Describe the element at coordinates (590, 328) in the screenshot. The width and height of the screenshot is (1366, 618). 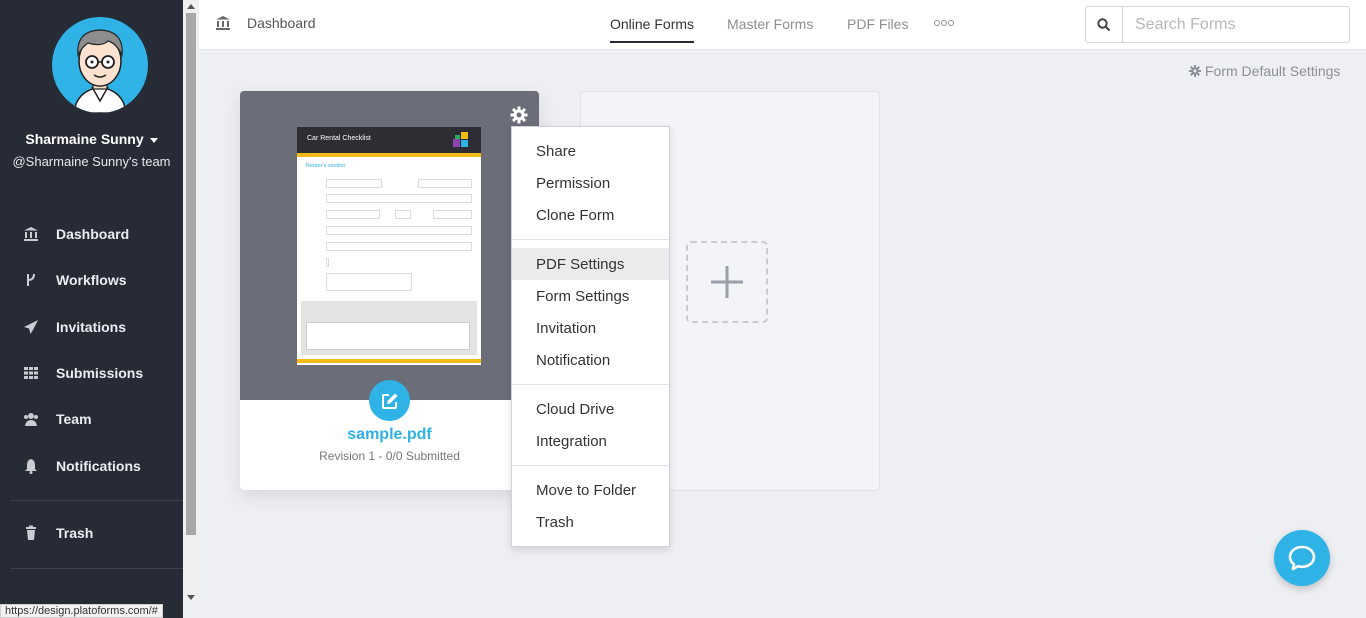
I see `menu-item-invitation: Invitation` at that location.